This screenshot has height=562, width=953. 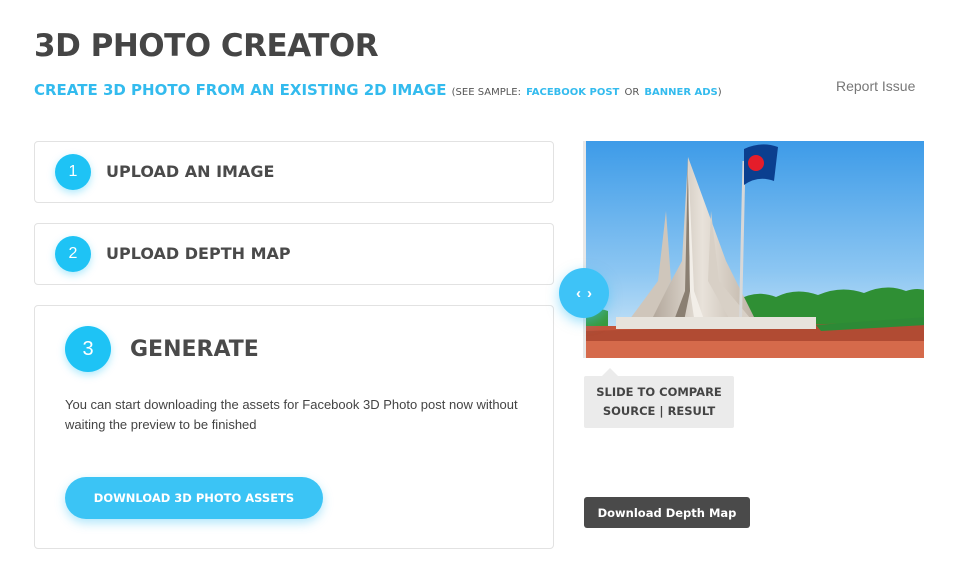 What do you see at coordinates (875, 86) in the screenshot?
I see `report-issue-link: Report Issue` at bounding box center [875, 86].